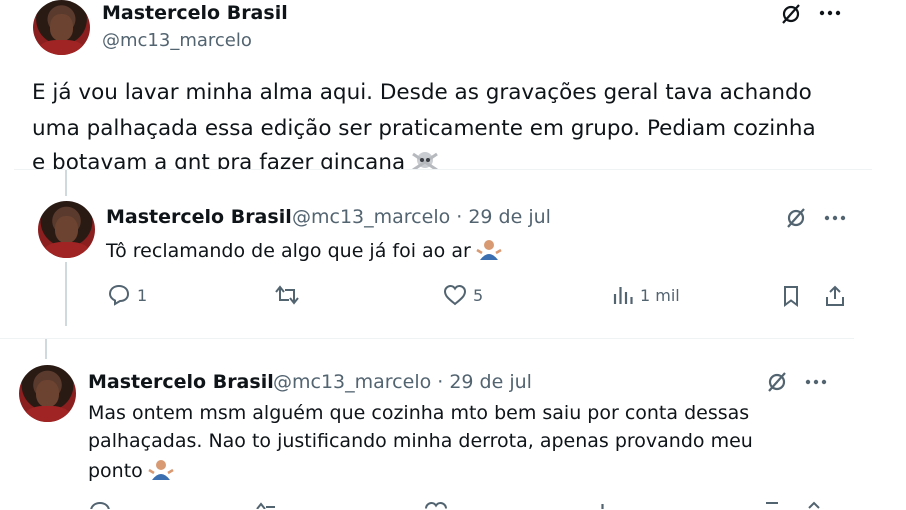  What do you see at coordinates (199, 217) in the screenshot?
I see `reply-author-name: Mastercelo Brasil` at bounding box center [199, 217].